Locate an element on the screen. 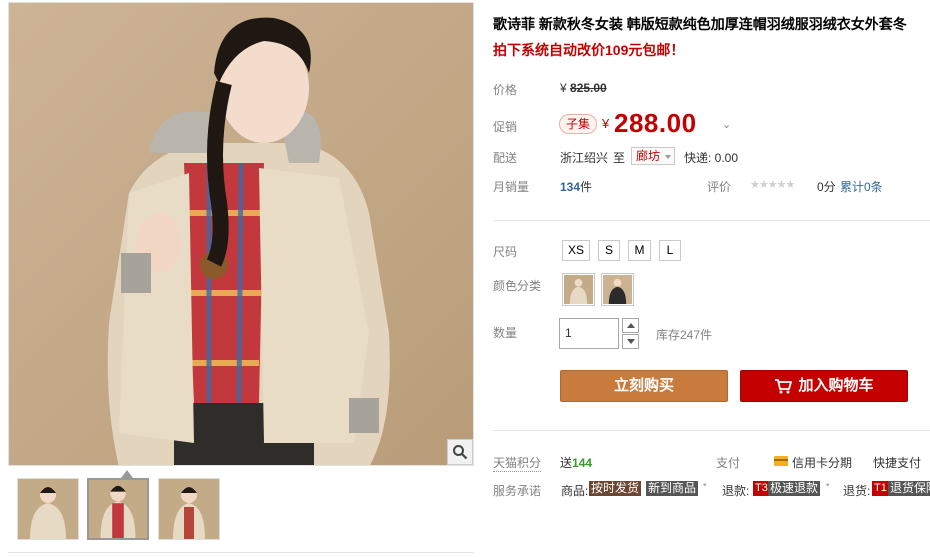 This screenshot has width=930, height=557. return-code-badge: T1 is located at coordinates (880, 488).